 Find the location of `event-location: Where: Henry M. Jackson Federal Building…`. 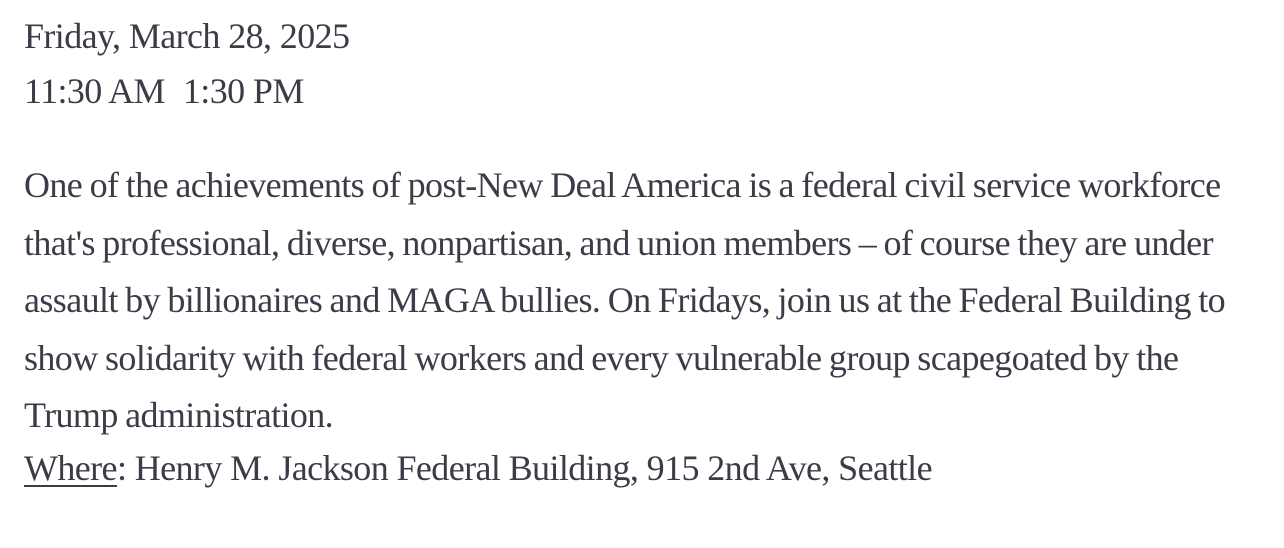

event-location: Where: Henry M. Jackson Federal Building… is located at coordinates (478, 468).